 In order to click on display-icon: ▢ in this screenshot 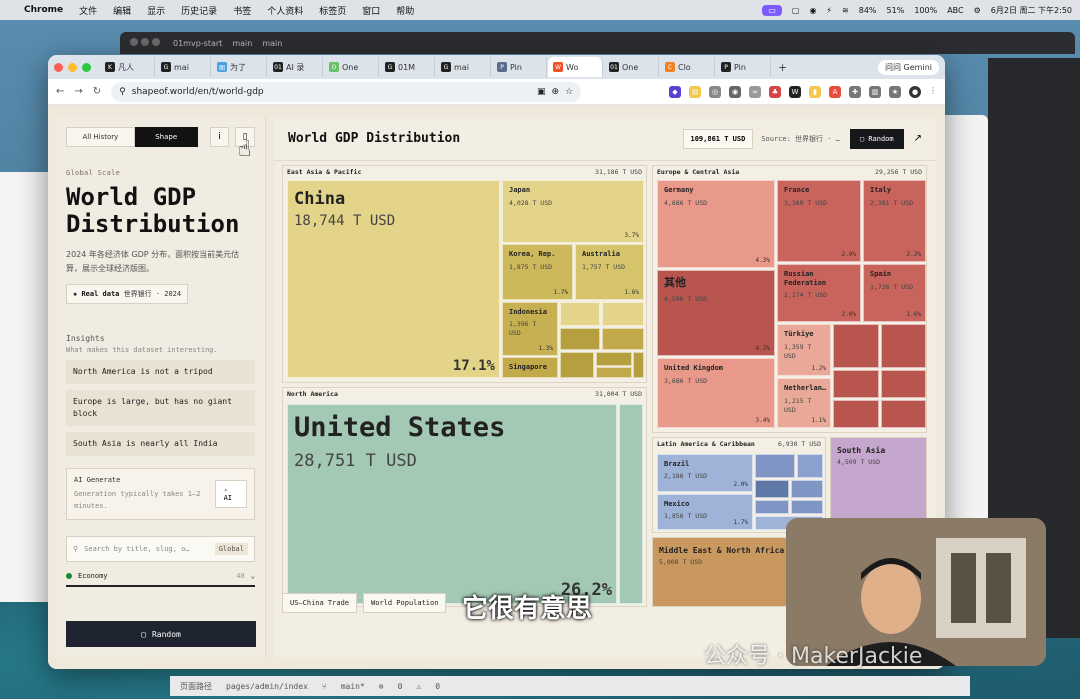, I will do `click(796, 10)`.